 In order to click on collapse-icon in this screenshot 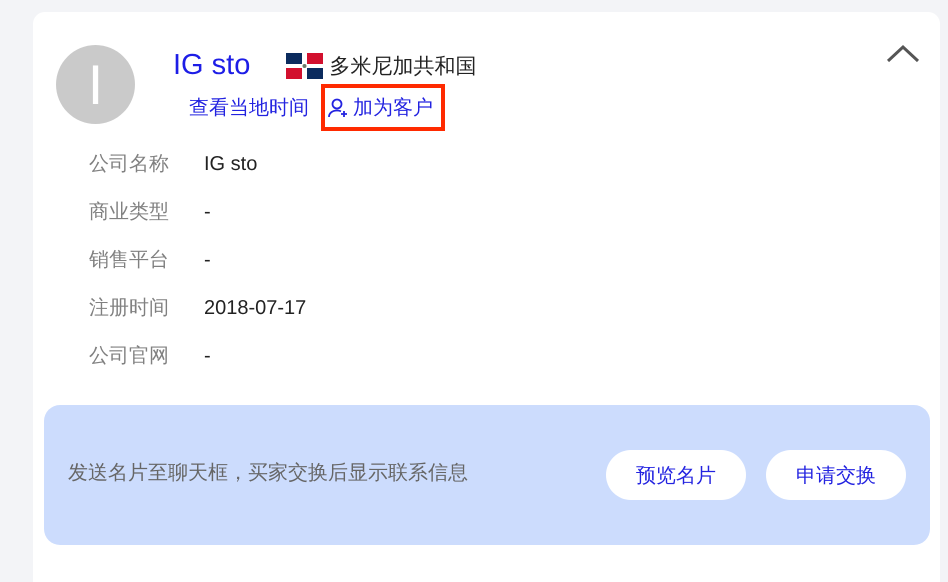, I will do `click(903, 54)`.